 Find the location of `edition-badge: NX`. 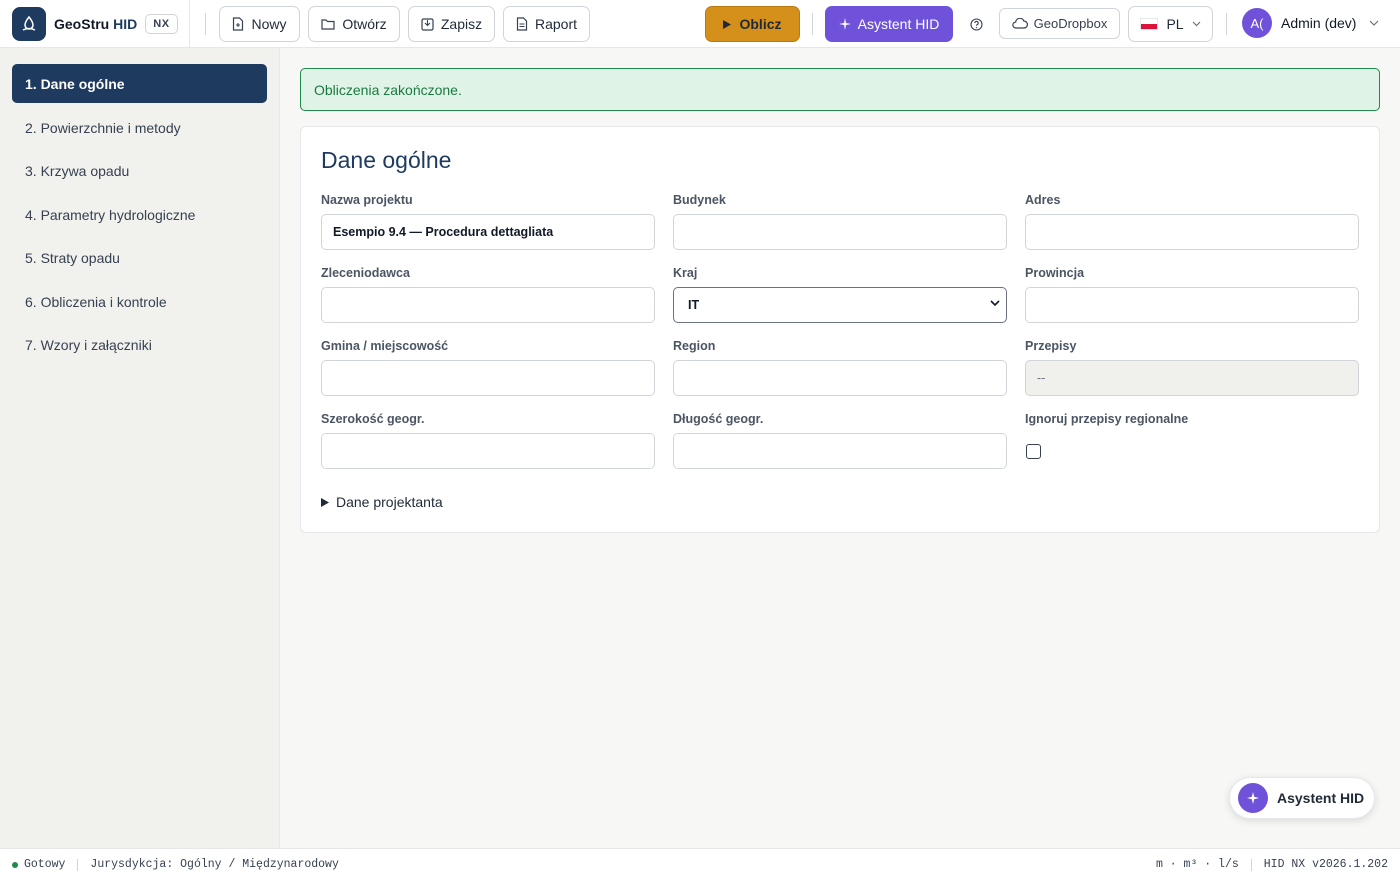

edition-badge: NX is located at coordinates (161, 24).